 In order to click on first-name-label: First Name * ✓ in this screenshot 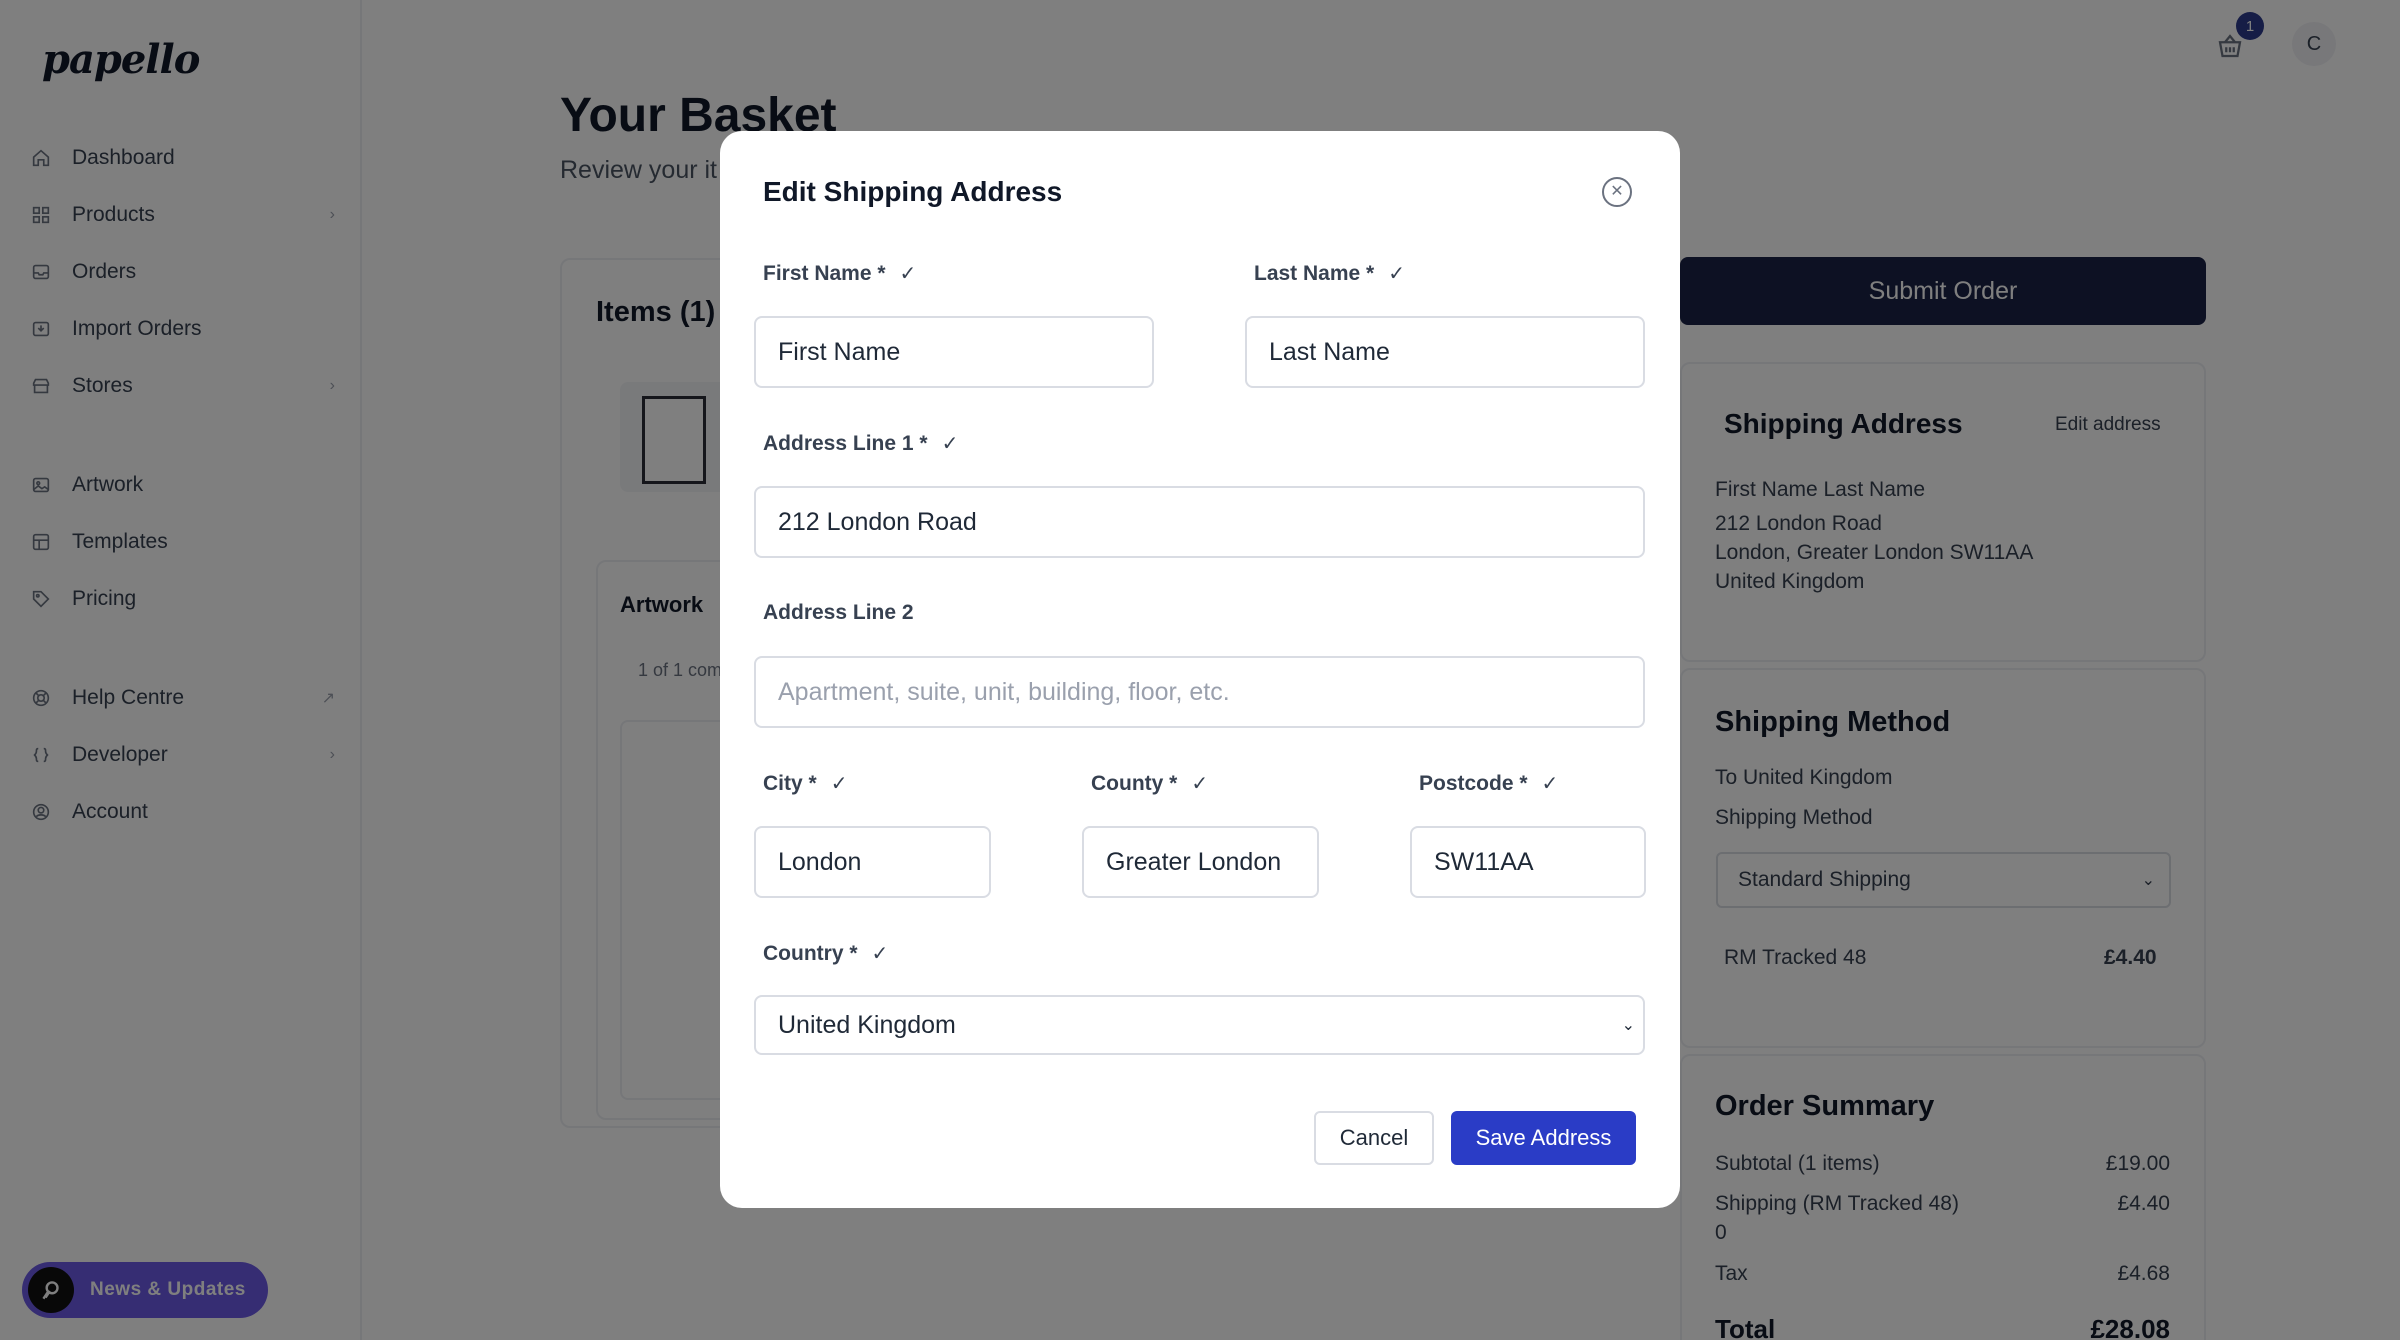, I will do `click(839, 273)`.